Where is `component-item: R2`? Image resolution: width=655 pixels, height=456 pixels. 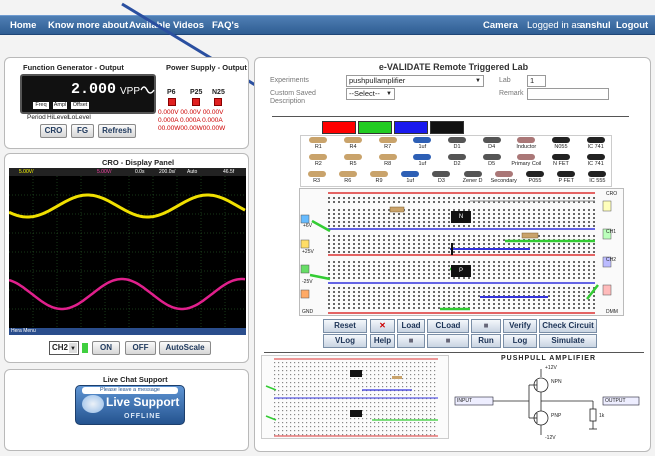 component-item: R2 is located at coordinates (318, 161).